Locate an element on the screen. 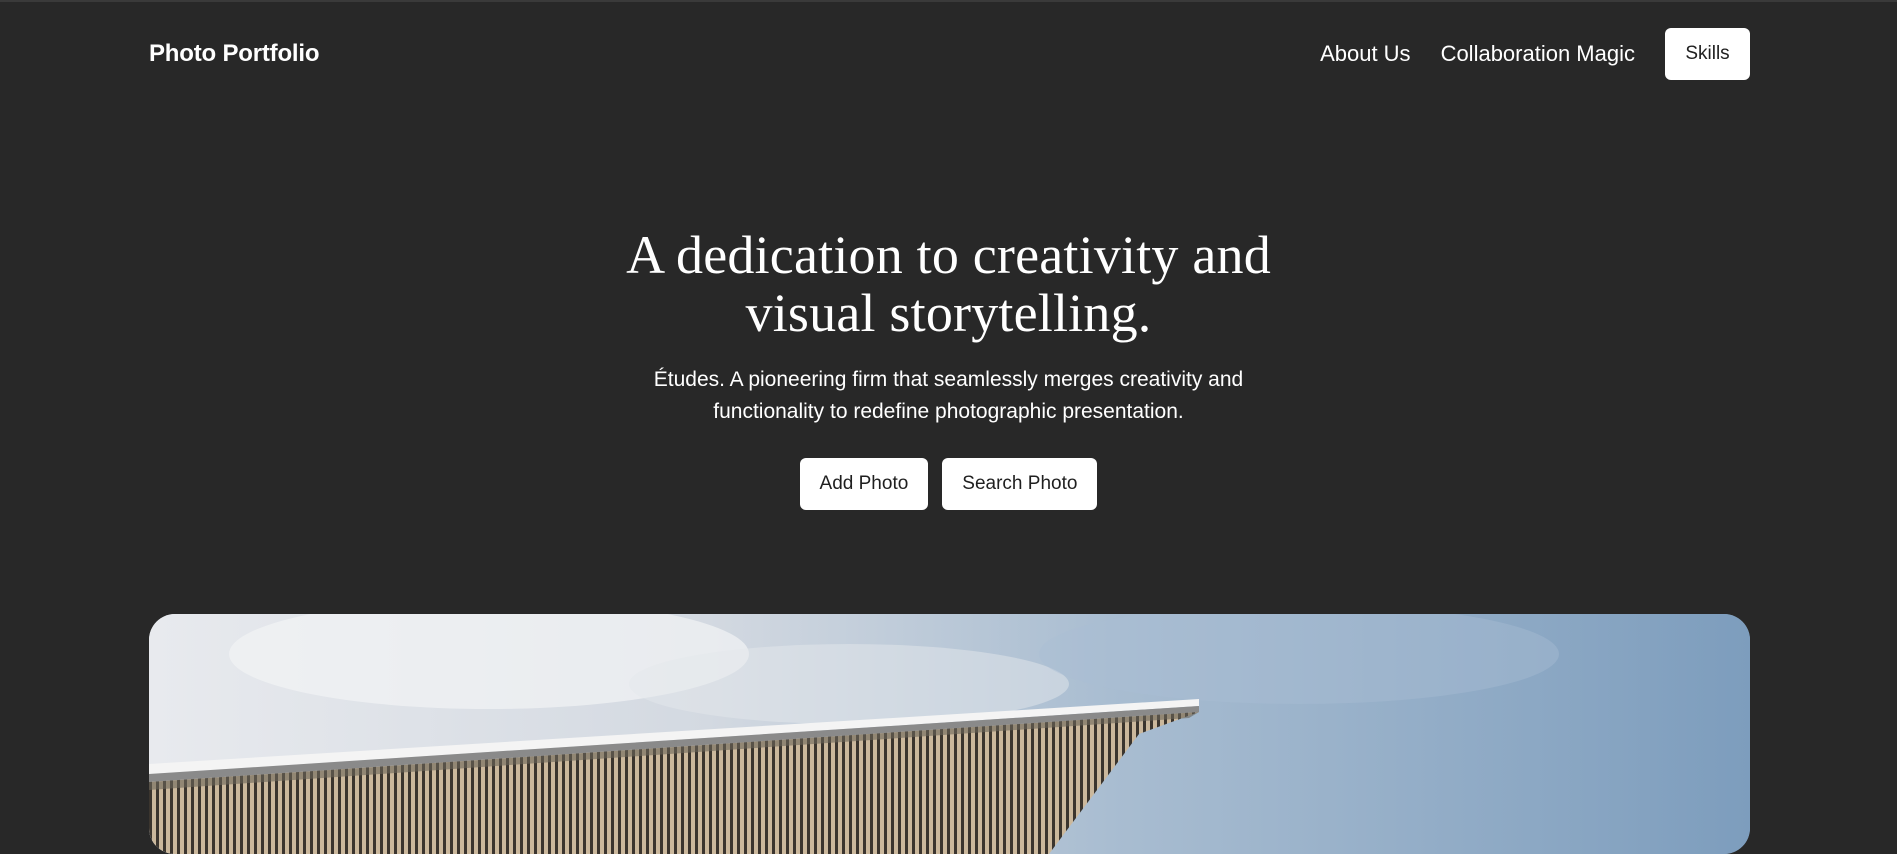 The width and height of the screenshot is (1897, 854). add-photo-button: Add Photo is located at coordinates (864, 484).